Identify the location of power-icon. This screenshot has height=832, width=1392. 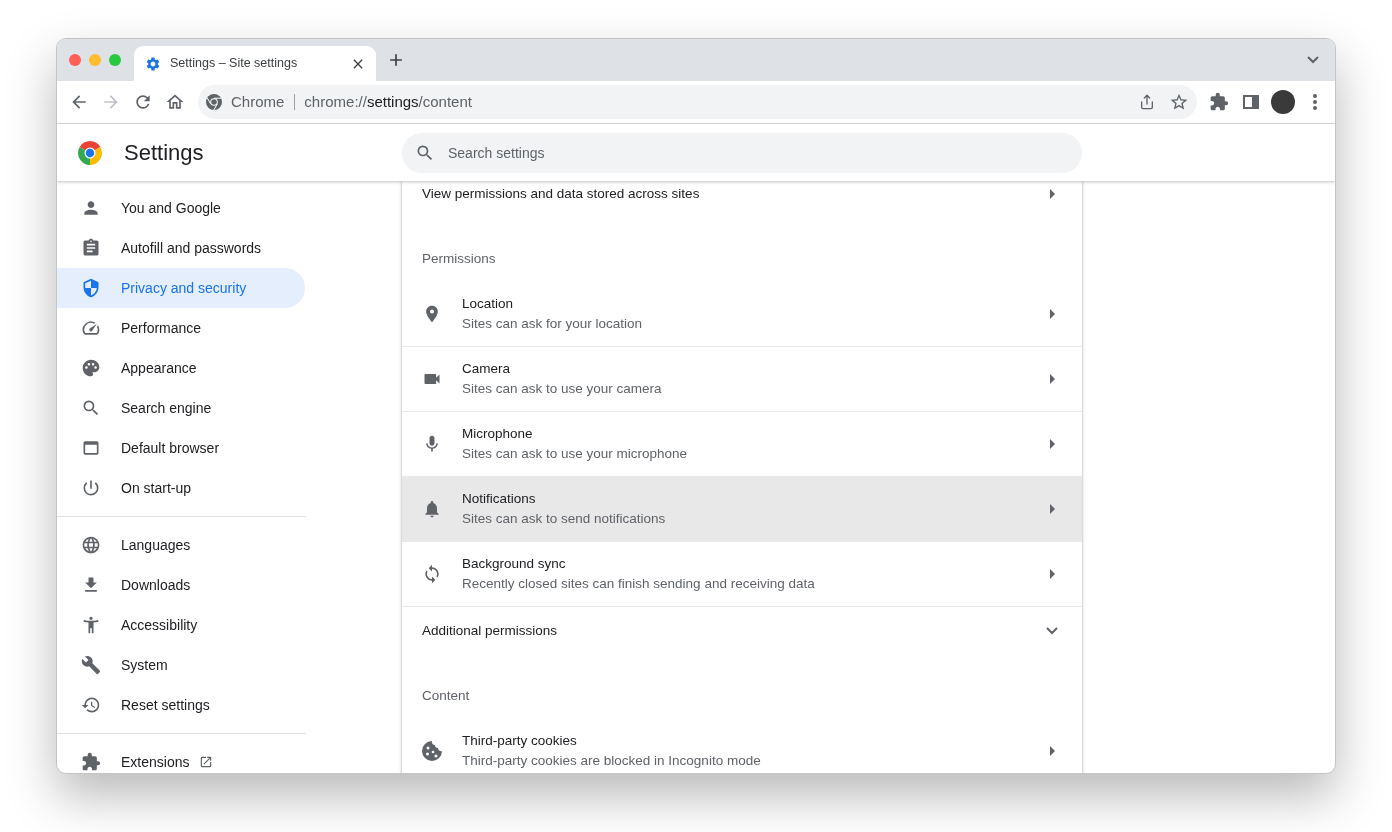
(91, 488).